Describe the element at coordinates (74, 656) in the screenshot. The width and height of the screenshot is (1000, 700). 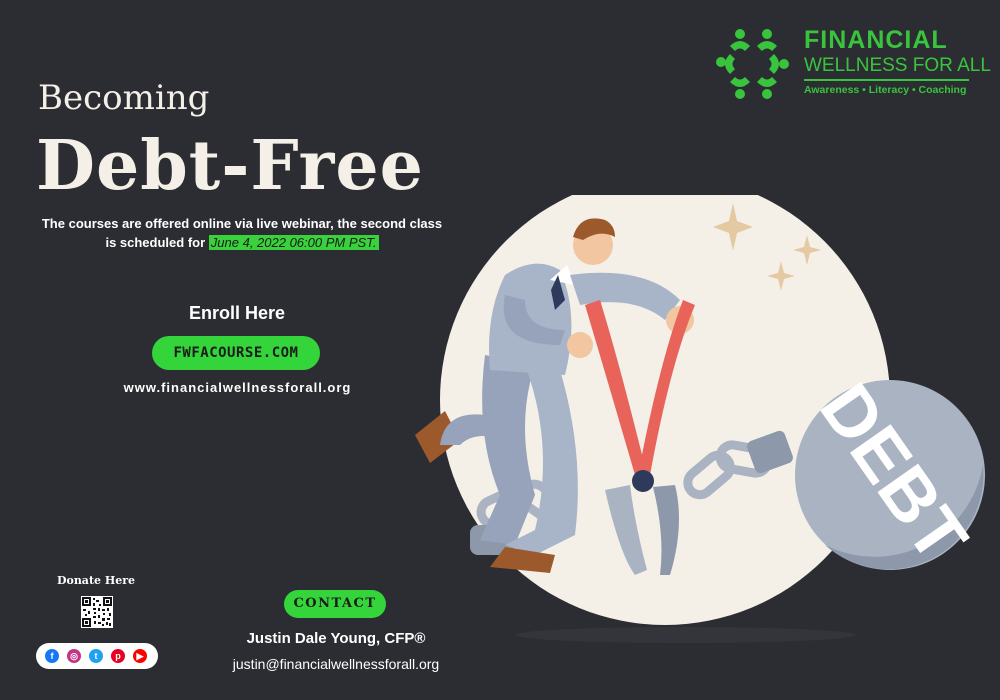
I see `instagram-icon: ◎` at that location.